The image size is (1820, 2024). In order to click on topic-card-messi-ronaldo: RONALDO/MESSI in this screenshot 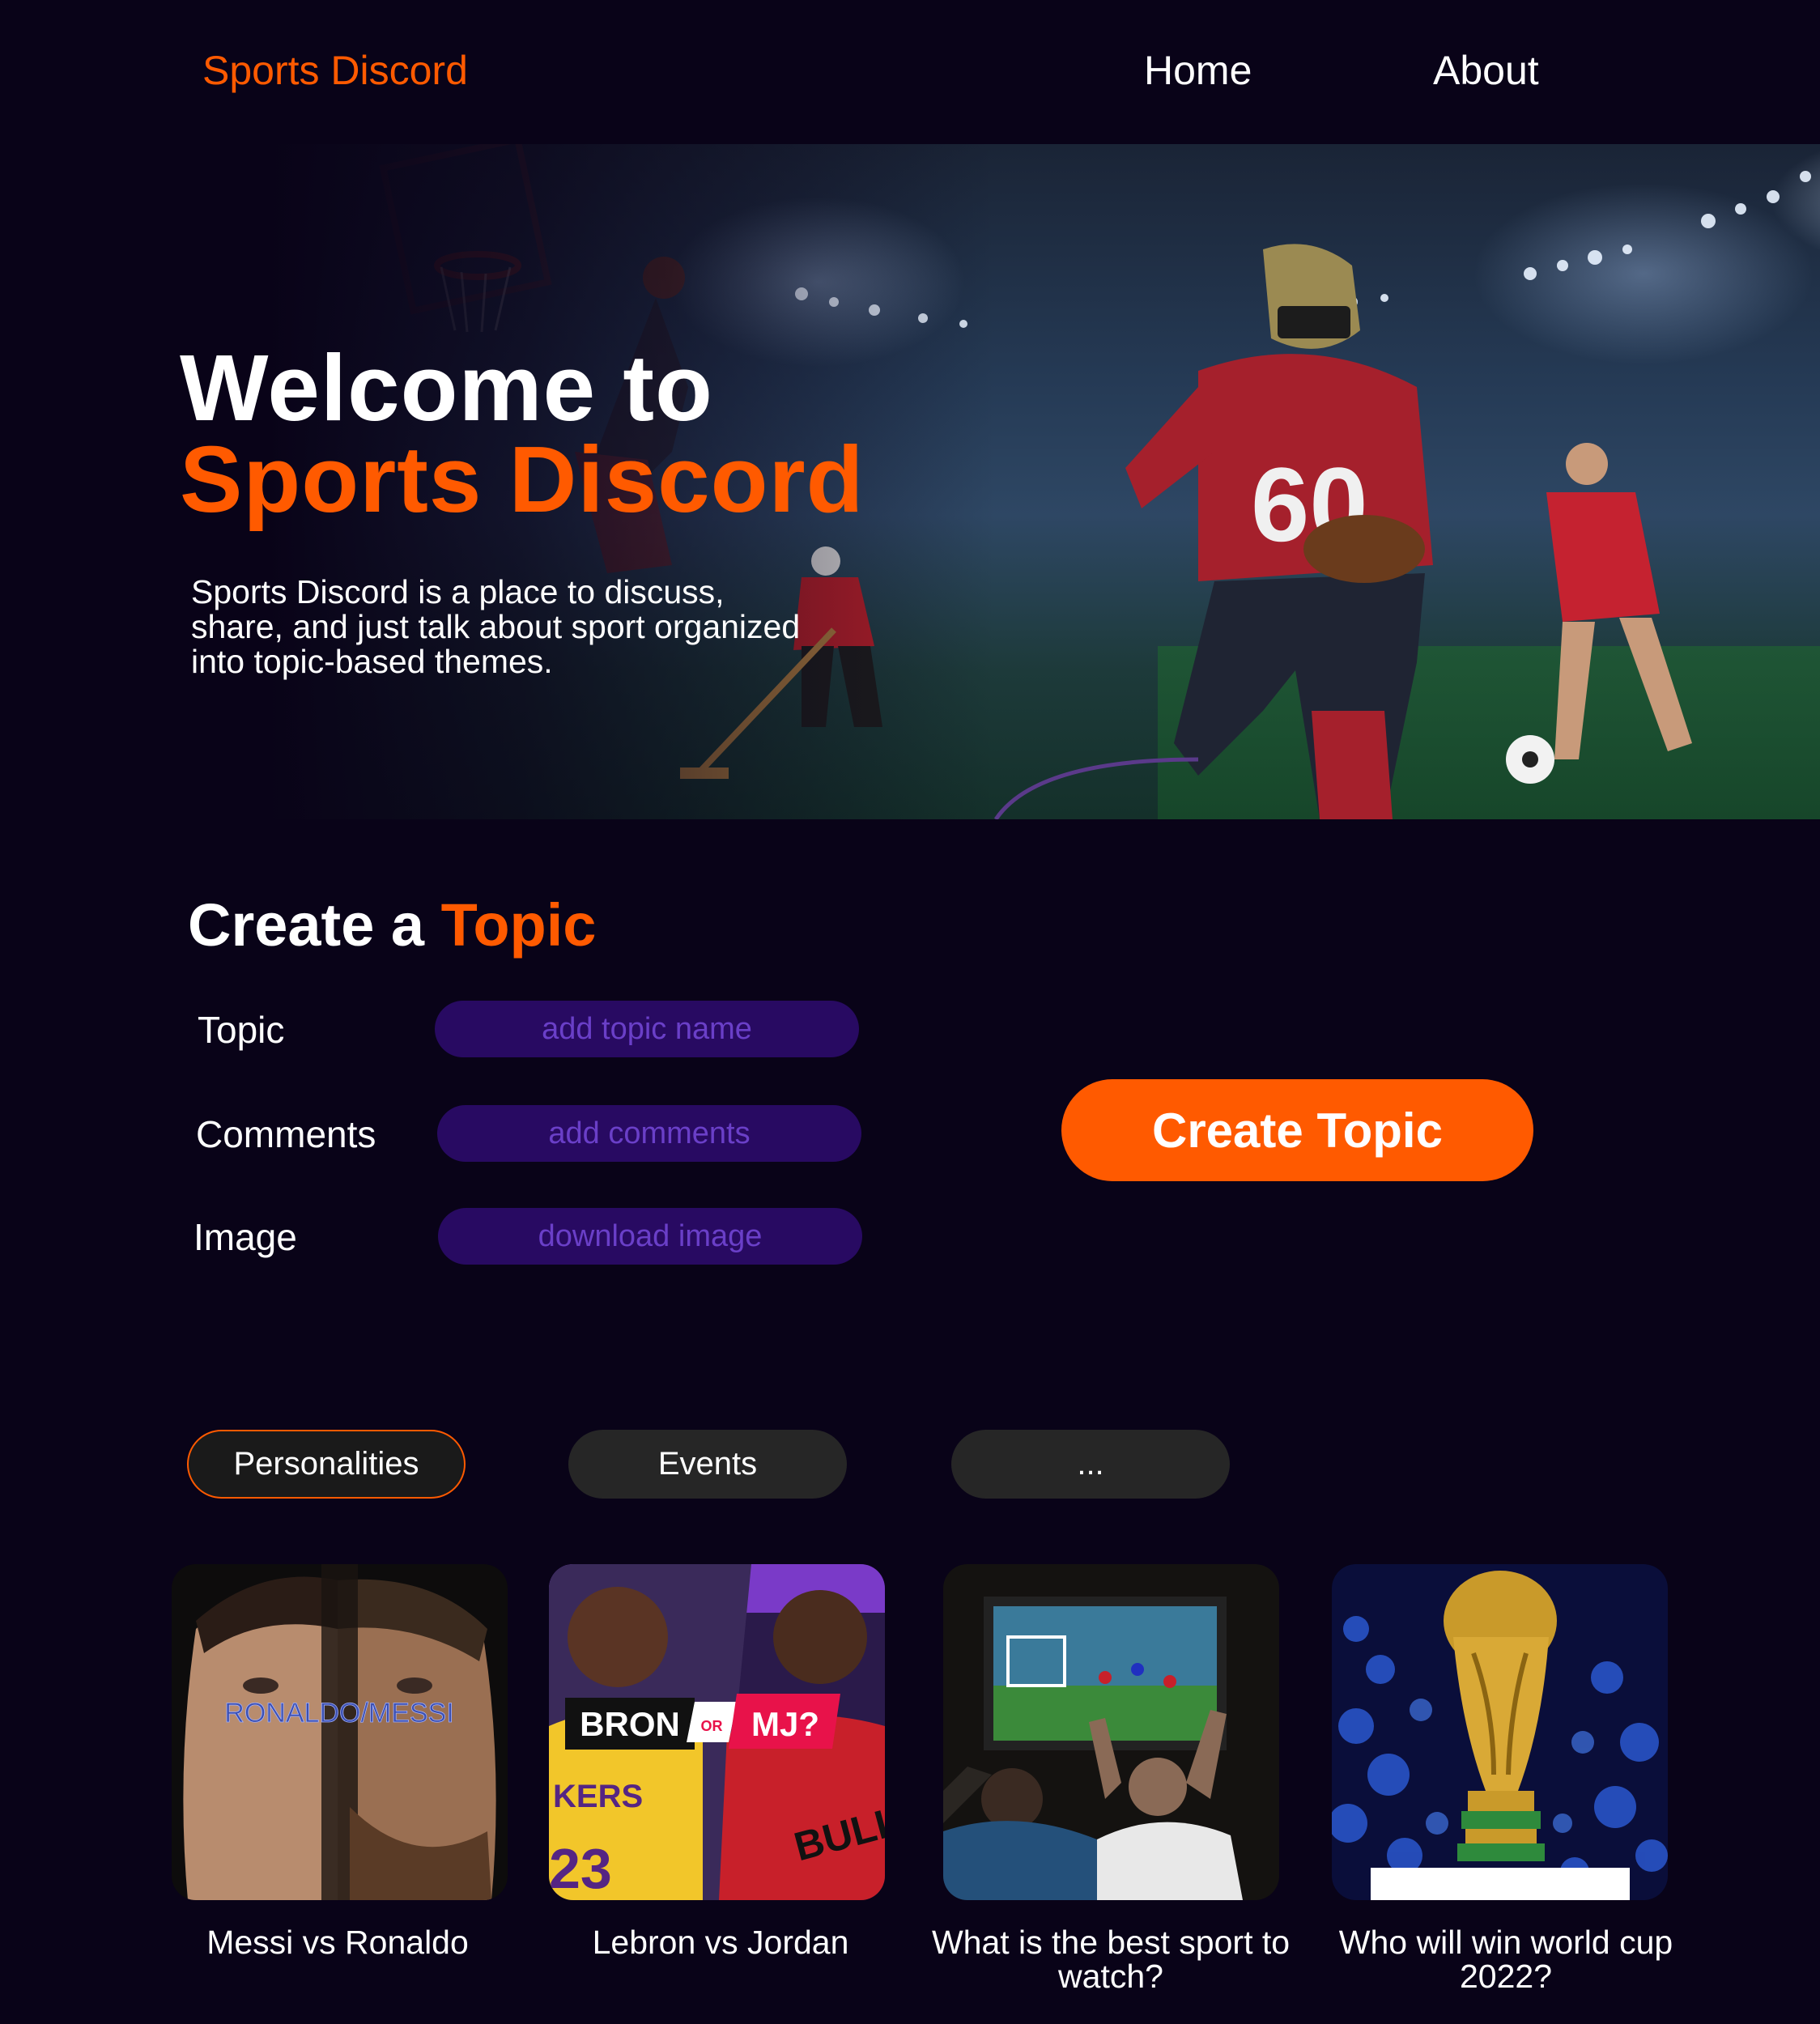, I will do `click(340, 1732)`.